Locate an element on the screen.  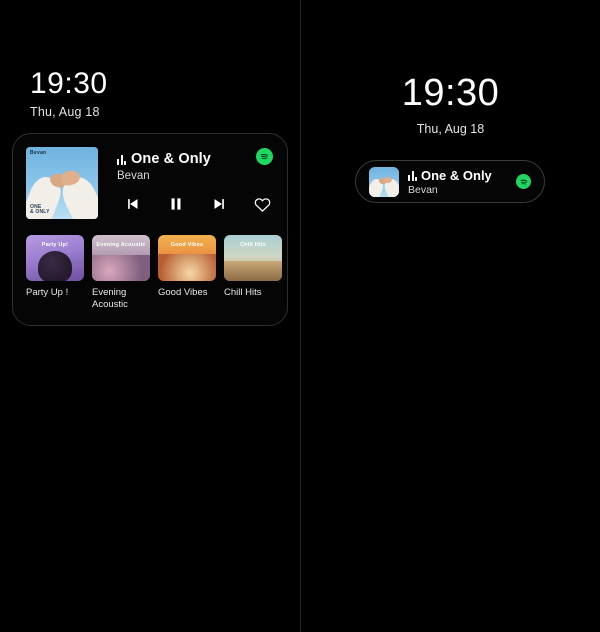
album-art-thumbnail is located at coordinates (384, 181).